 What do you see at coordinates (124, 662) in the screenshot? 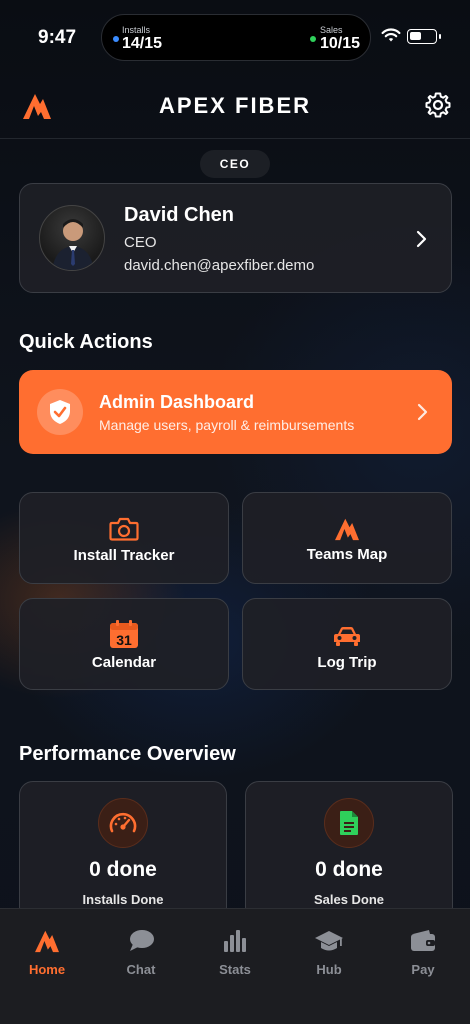
I see `tile-label: Calendar` at bounding box center [124, 662].